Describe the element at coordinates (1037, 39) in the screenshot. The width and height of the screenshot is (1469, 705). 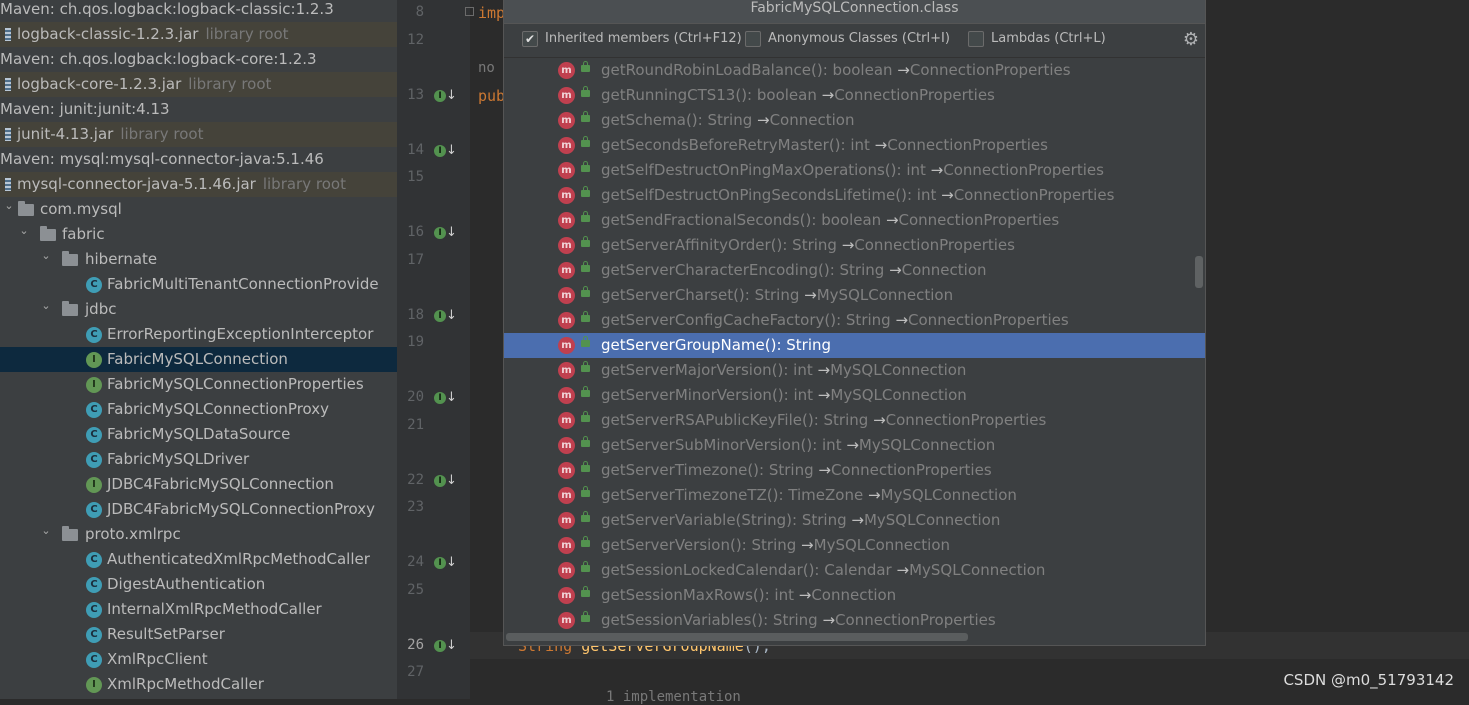
I see `lambdas-checkbox: Lambdas (Ctrl+L)` at that location.